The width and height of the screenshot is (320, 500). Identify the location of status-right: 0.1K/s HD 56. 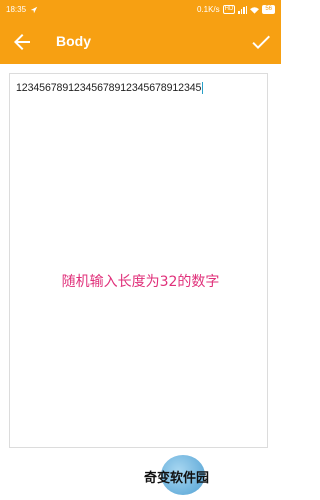
(236, 9).